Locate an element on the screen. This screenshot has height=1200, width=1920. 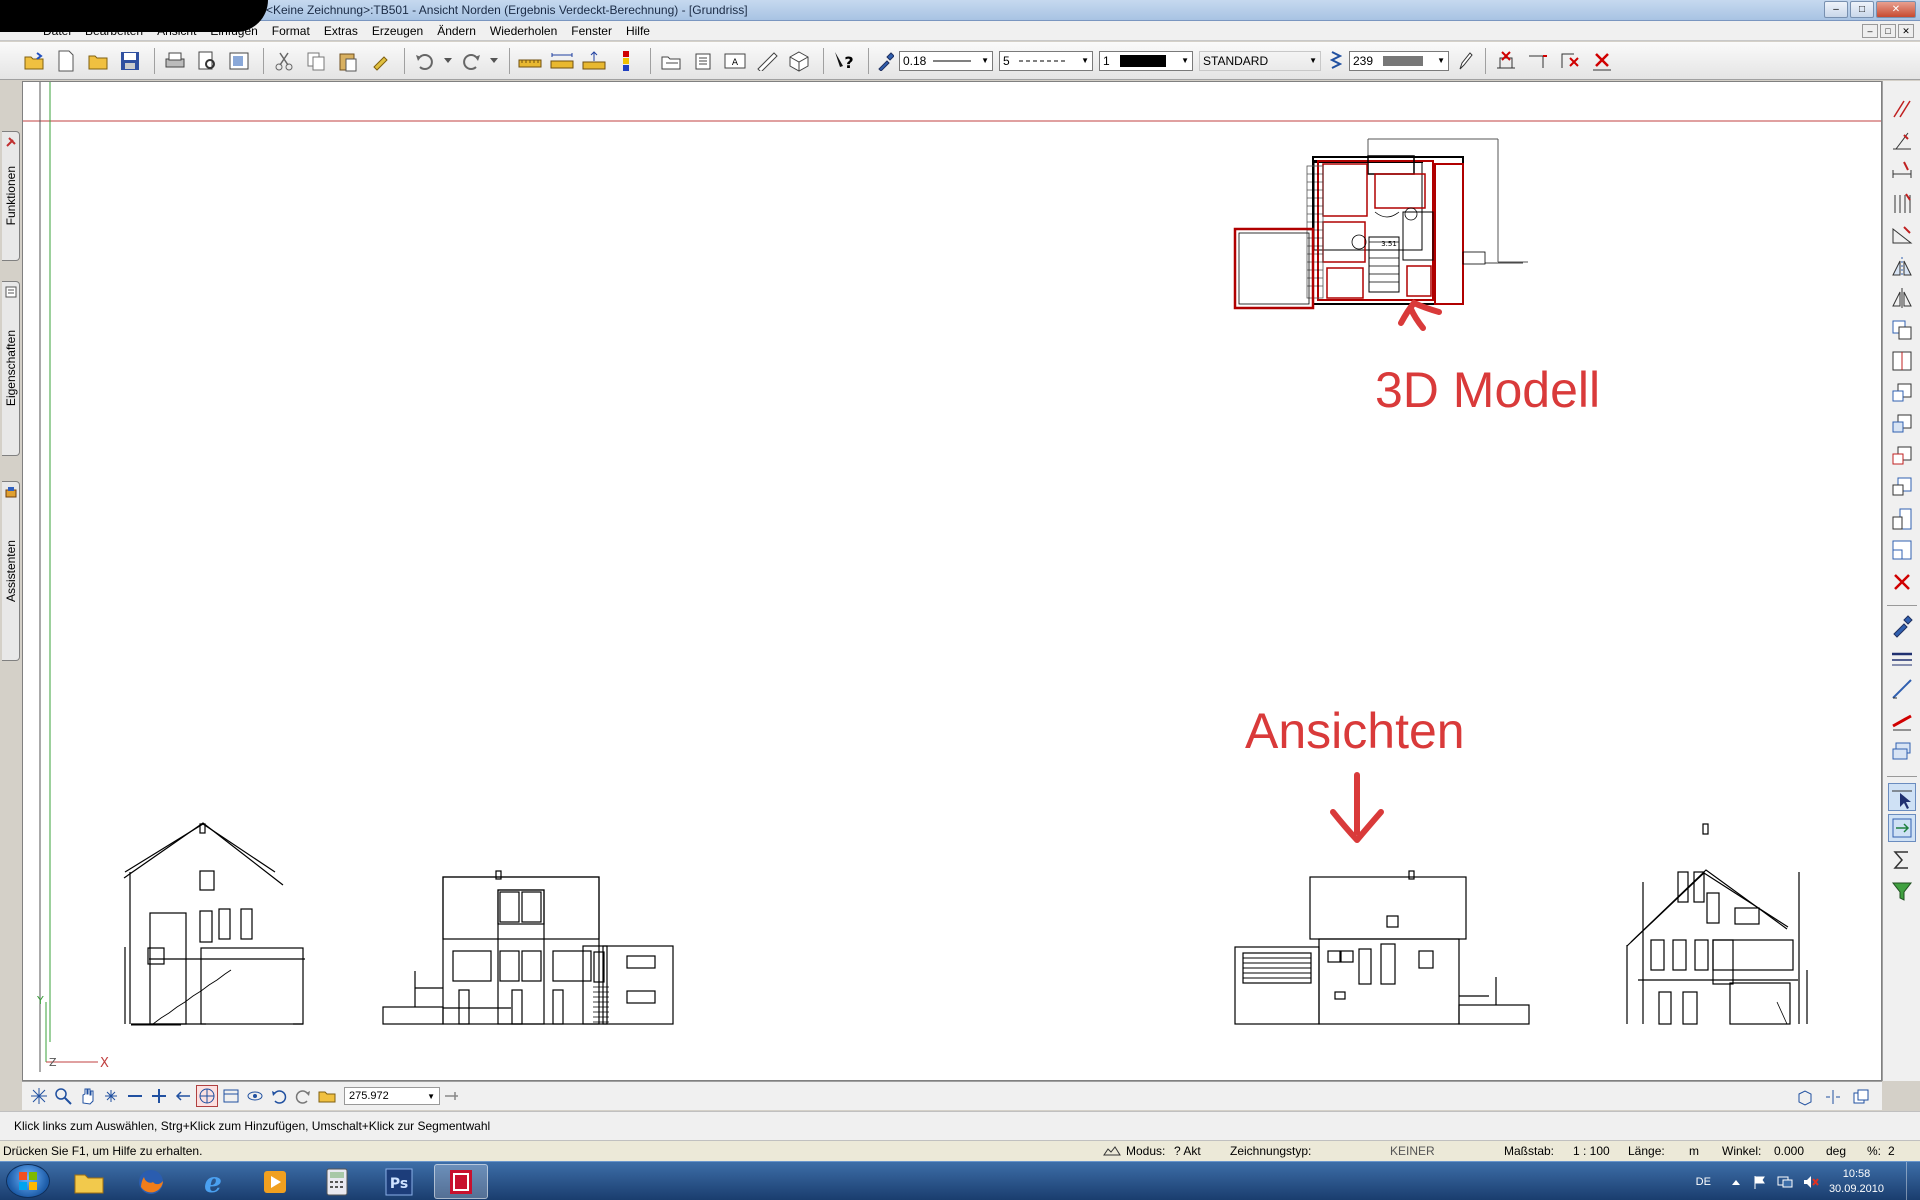
doc-close-button: ✕ is located at coordinates (1906, 31).